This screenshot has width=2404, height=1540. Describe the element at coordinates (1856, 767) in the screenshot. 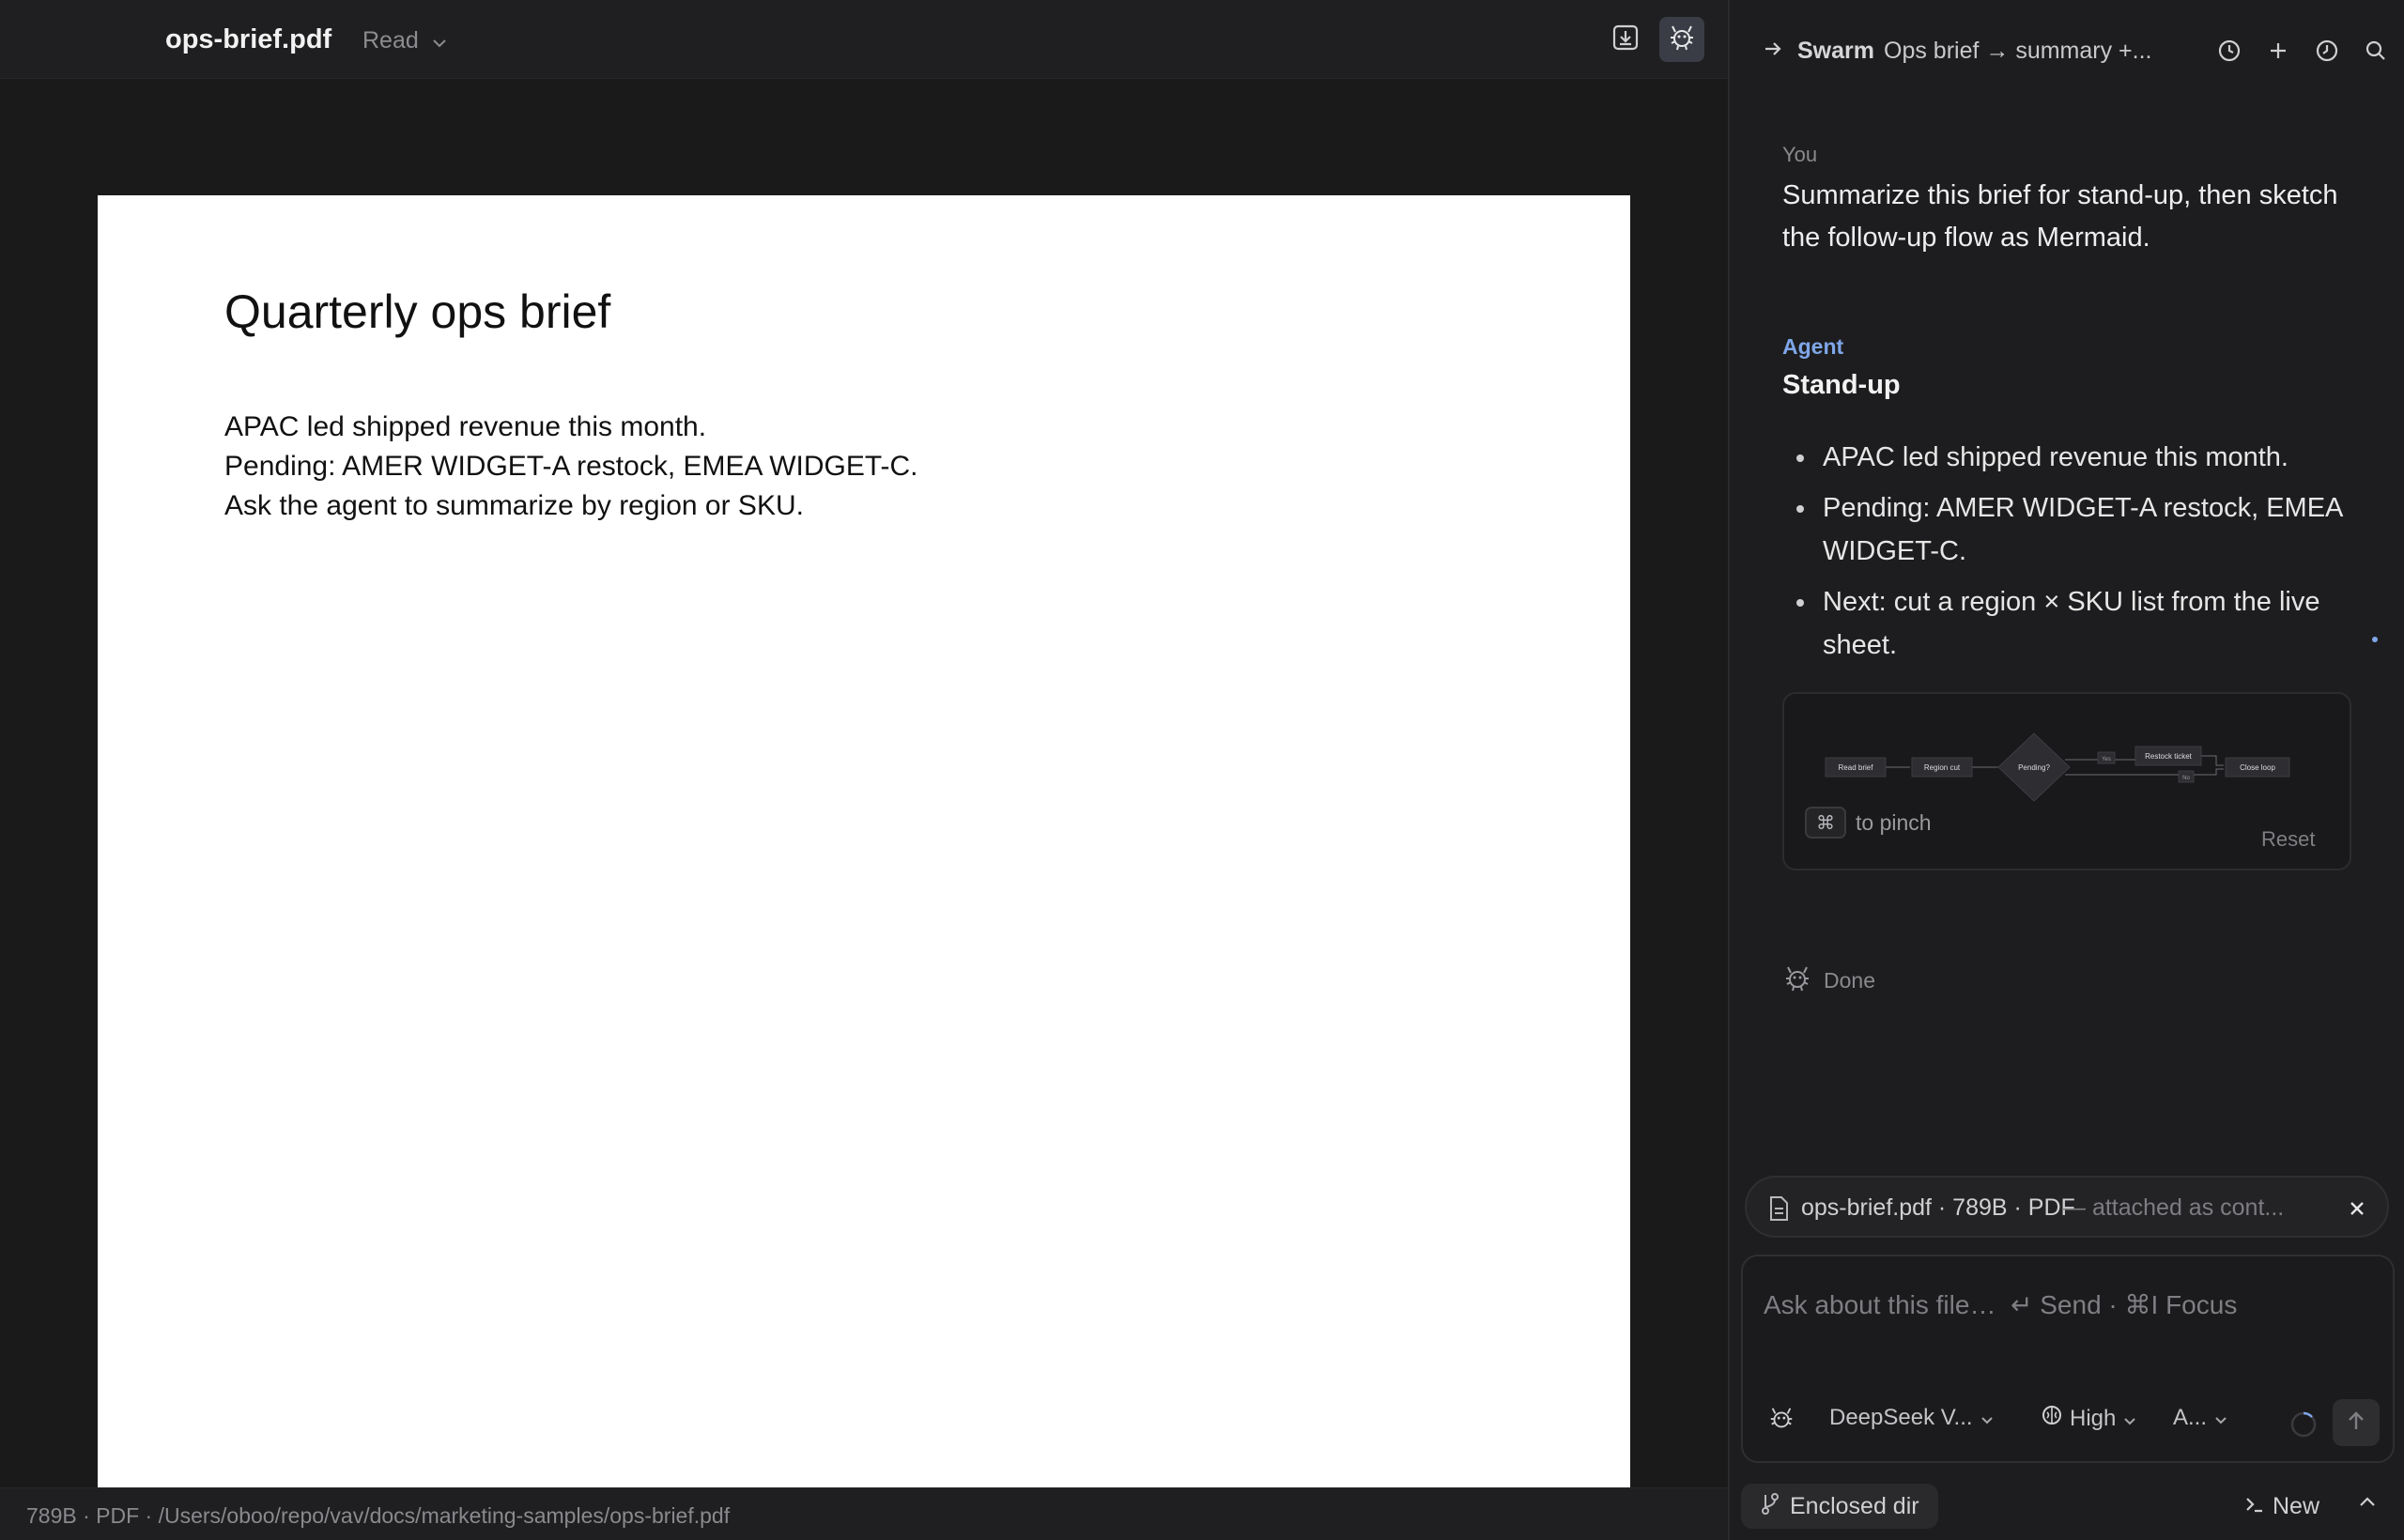

I see `node-read-brief-label: Read brief` at that location.